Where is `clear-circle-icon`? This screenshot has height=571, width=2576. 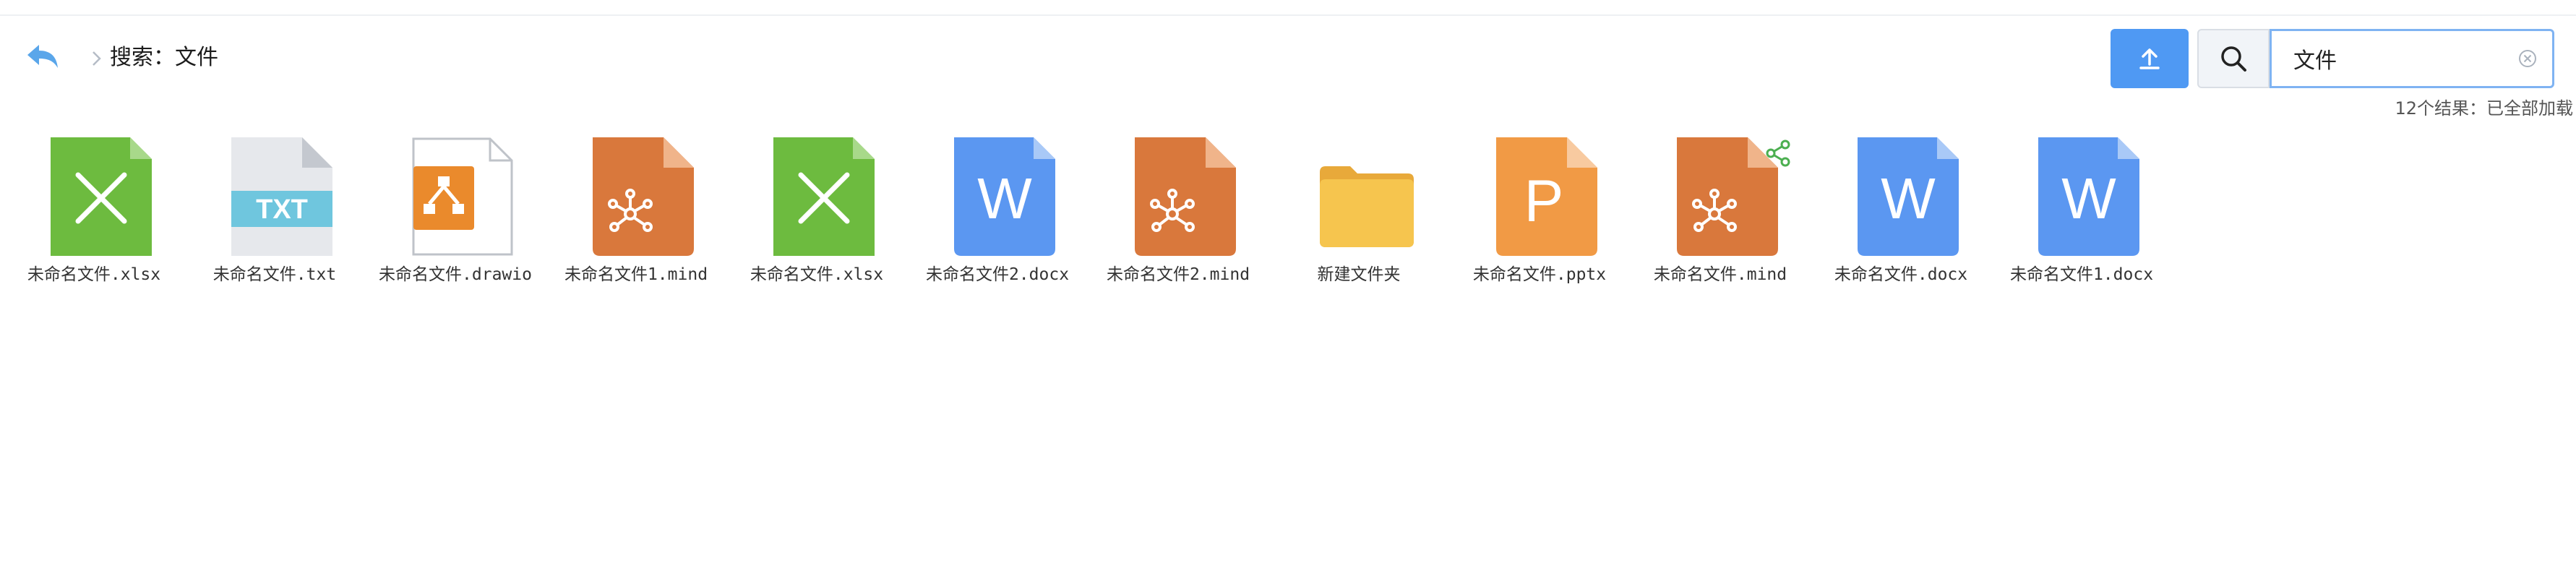 clear-circle-icon is located at coordinates (2527, 58).